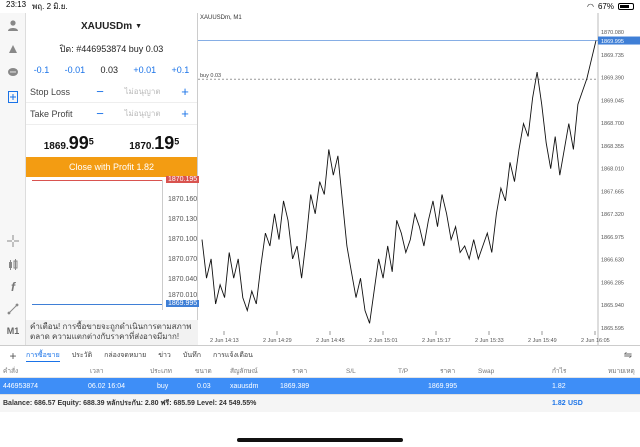 Image resolution: width=640 pixels, height=447 pixels. Describe the element at coordinates (106, 26) in the screenshot. I see `symbol-name: XAUUSDm` at that location.